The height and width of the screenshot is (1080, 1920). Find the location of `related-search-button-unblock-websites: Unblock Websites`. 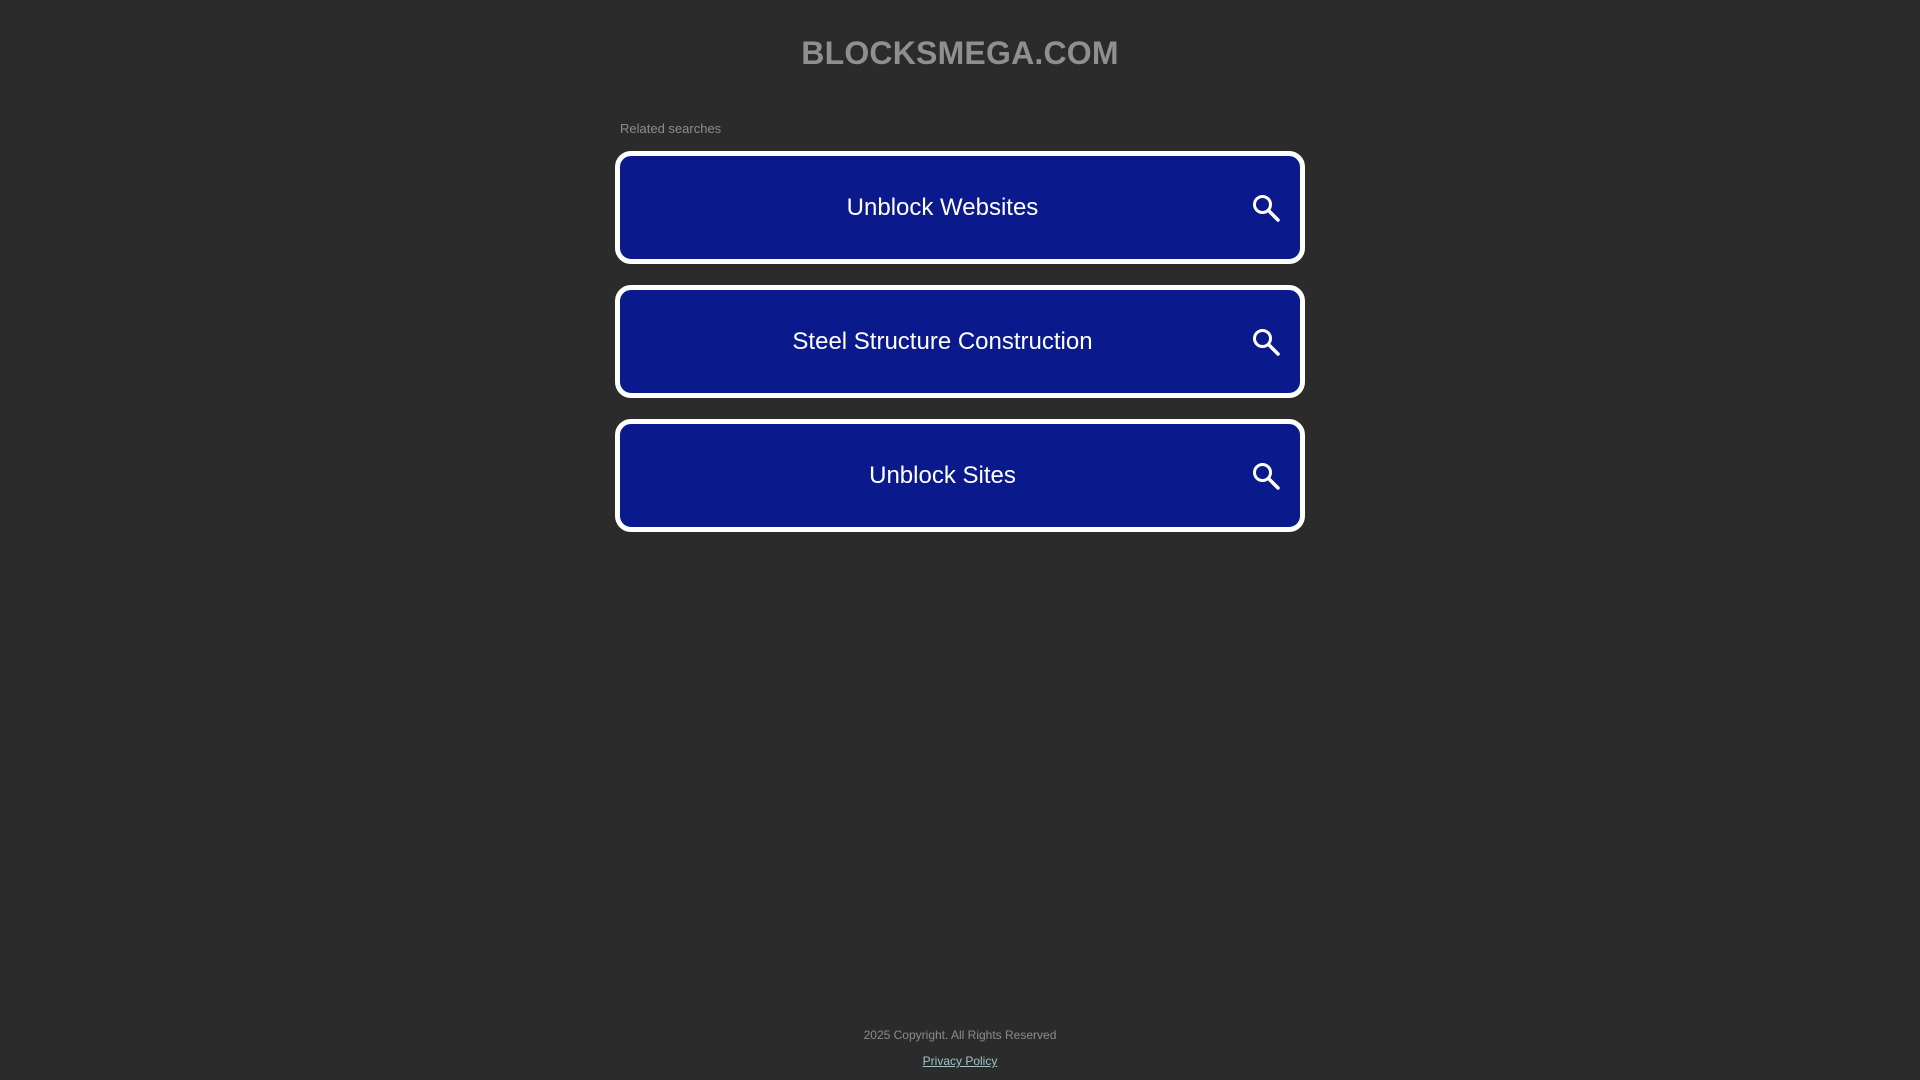

related-search-button-unblock-websites: Unblock Websites is located at coordinates (960, 207).